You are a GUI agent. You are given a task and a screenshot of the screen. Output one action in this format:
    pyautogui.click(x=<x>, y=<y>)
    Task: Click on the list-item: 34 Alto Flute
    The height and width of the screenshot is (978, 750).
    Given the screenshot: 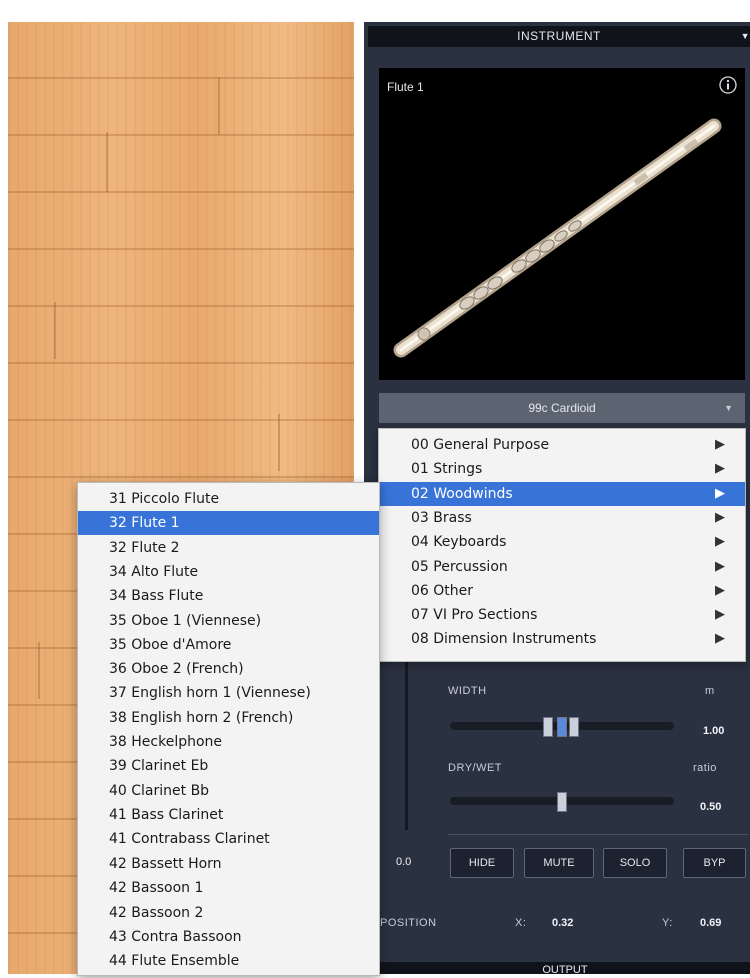 What is the action you would take?
    pyautogui.click(x=228, y=572)
    